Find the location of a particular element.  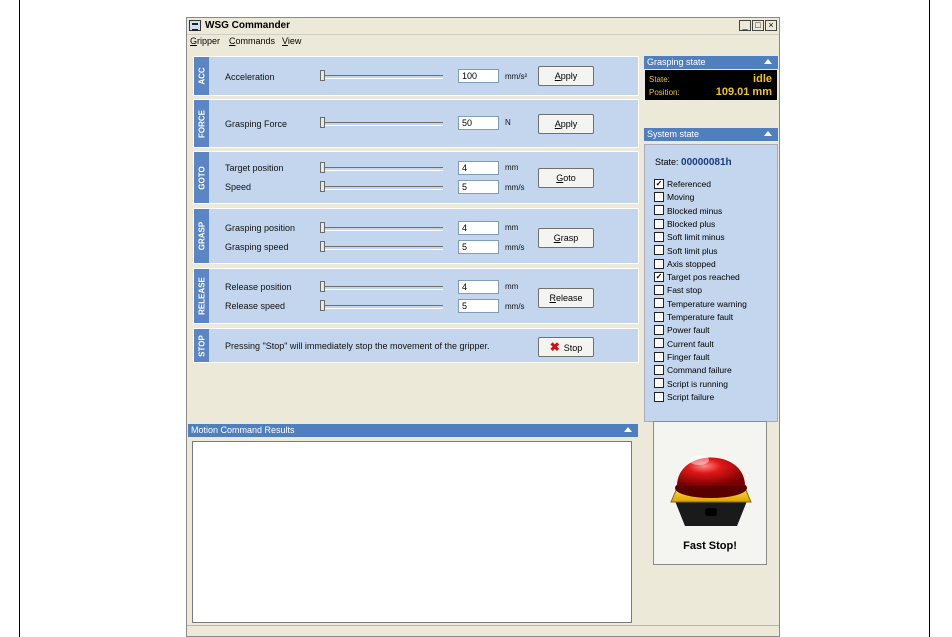

system-flag-label: Blocked plus is located at coordinates (691, 223).